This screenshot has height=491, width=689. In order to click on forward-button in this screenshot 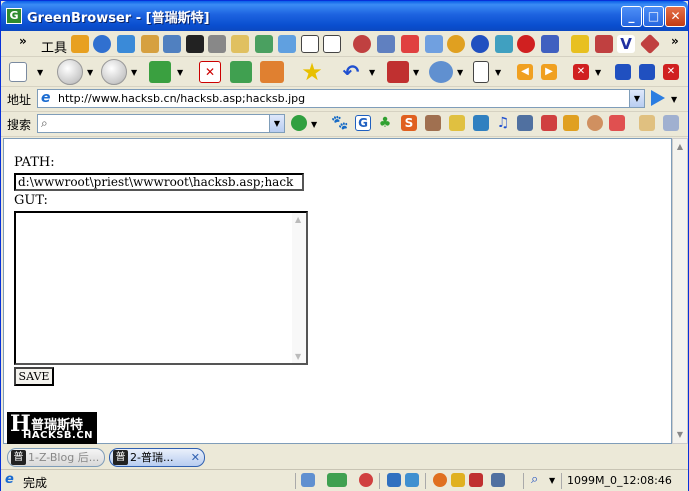, I will do `click(114, 72)`.